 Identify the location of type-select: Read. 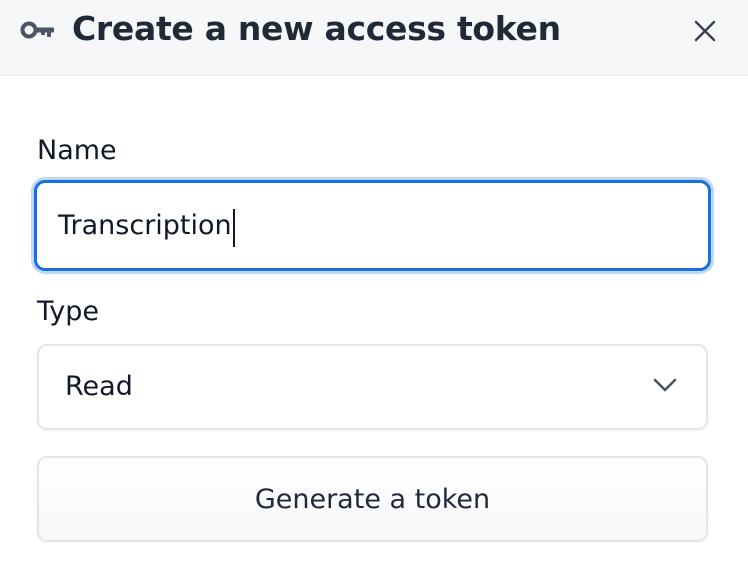
(372, 387).